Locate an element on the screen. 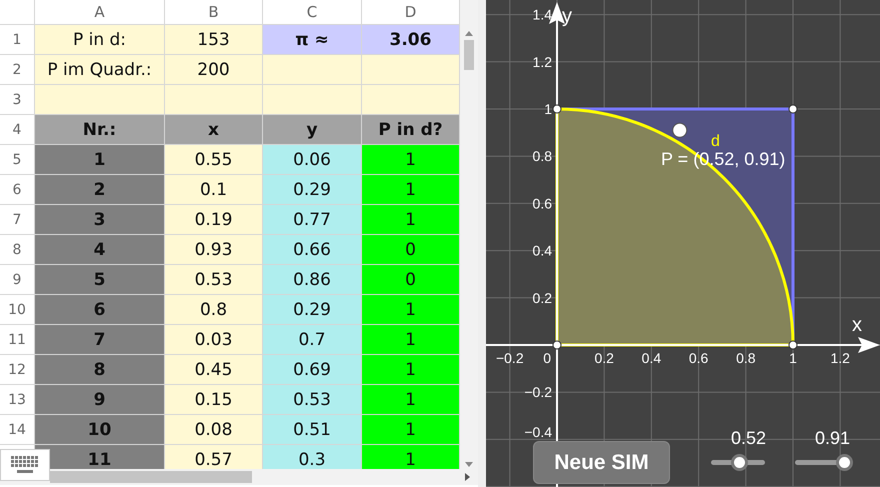 Image resolution: width=880 pixels, height=487 pixels. keyboard-button is located at coordinates (25, 465).